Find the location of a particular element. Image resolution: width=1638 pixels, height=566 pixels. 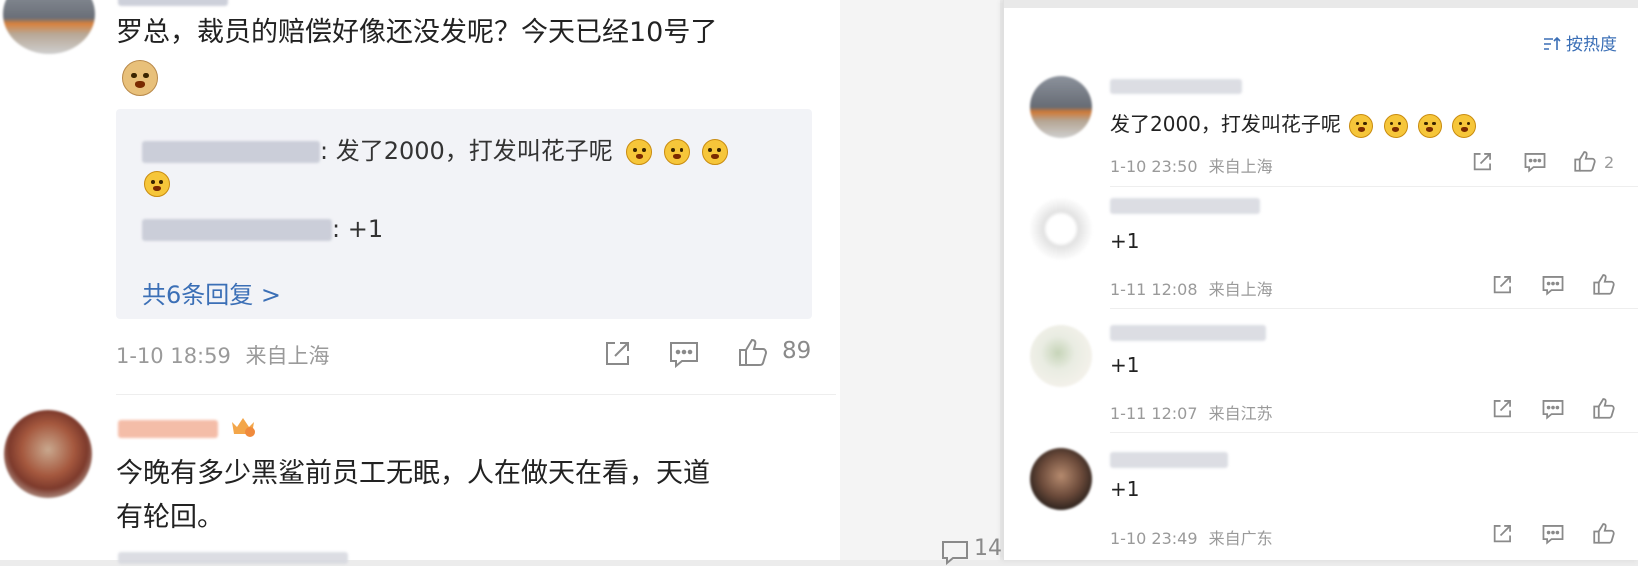

reply-meta: 1-10 23:50 来自上海 is located at coordinates (1191, 165).